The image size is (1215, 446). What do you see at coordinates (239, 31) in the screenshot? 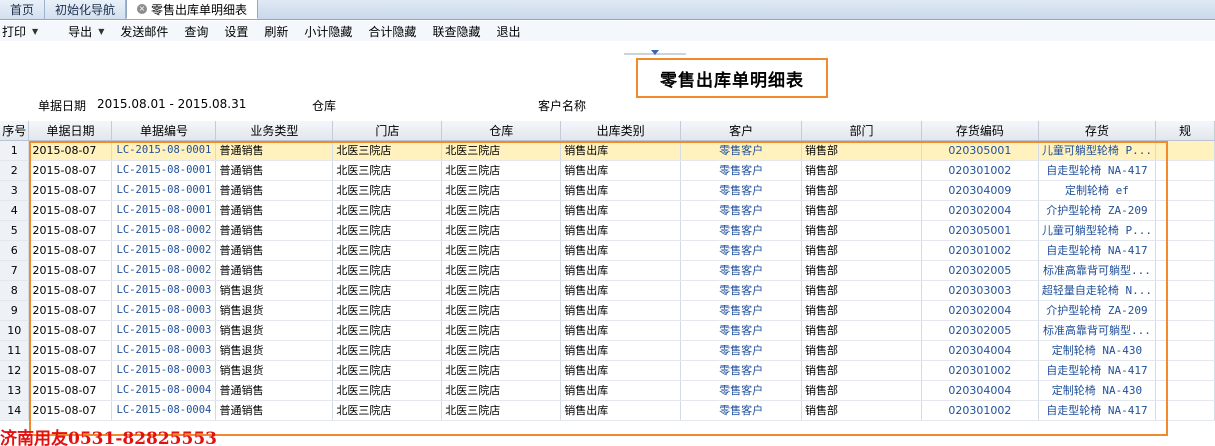
I see `settings-button: 设置` at bounding box center [239, 31].